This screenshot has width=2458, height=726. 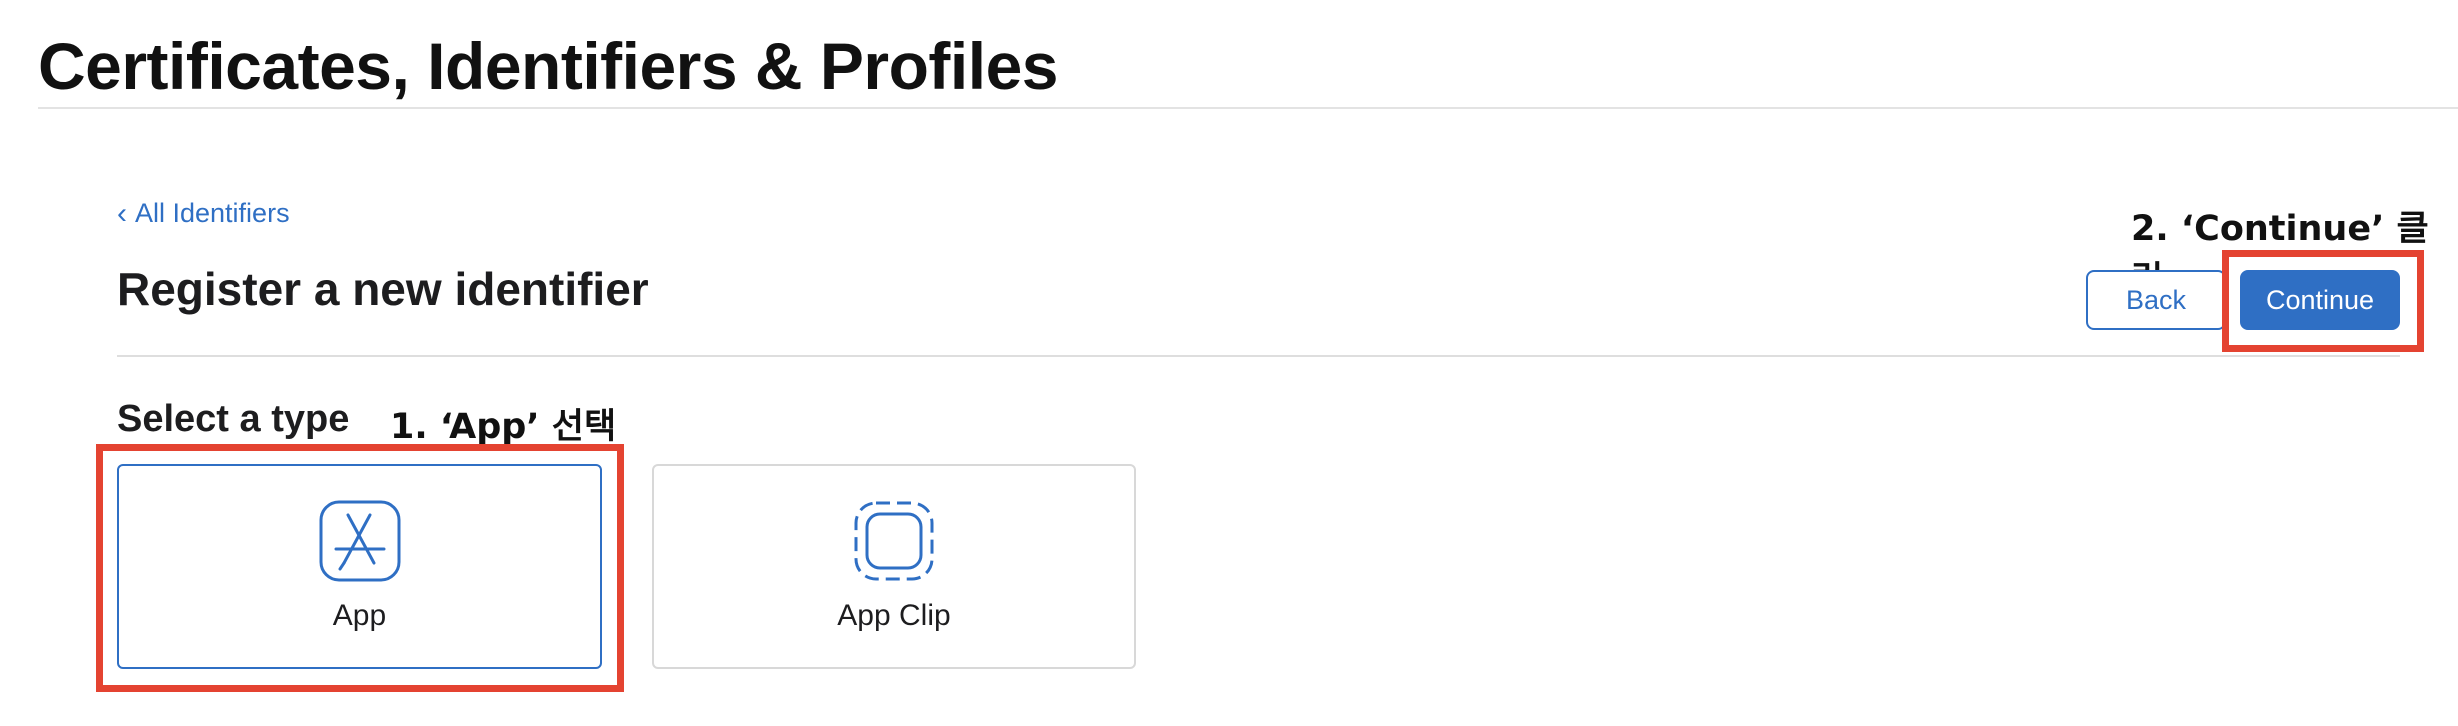 I want to click on type-card-app-clip: App Clip, so click(x=894, y=566).